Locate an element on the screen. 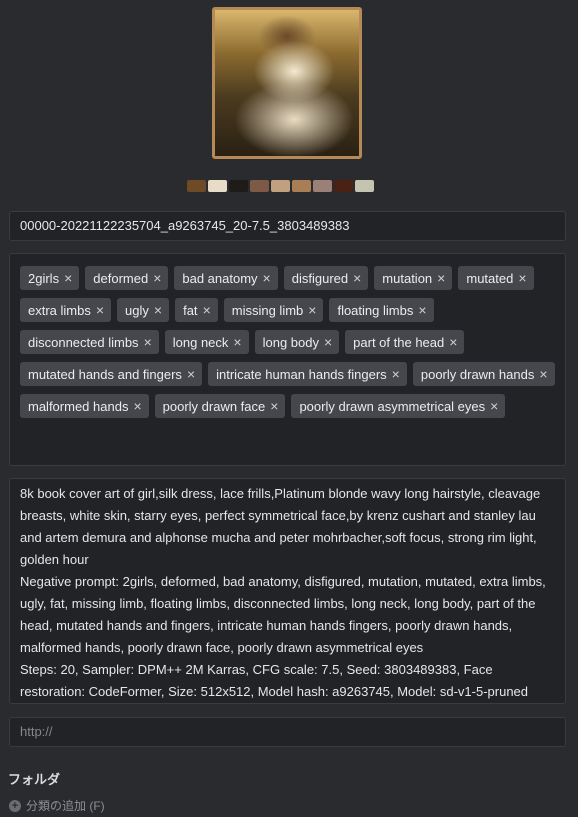 The height and width of the screenshot is (817, 578). tag-chip: extra limbs × is located at coordinates (66, 310).